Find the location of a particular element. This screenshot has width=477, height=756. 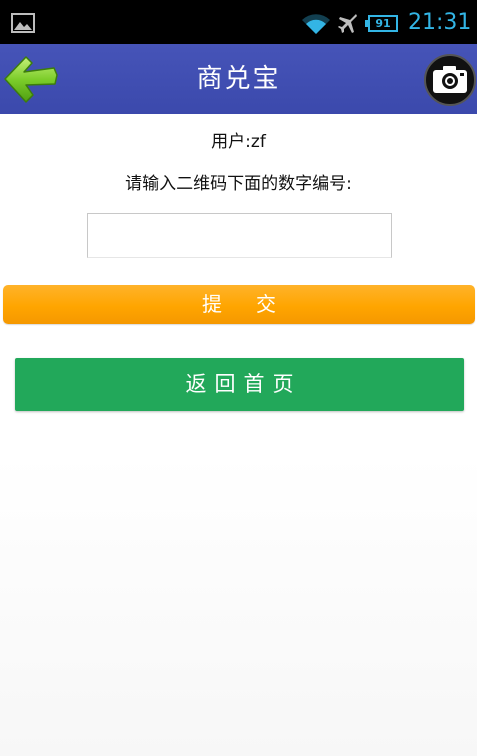

title-bar: 商兑宝 is located at coordinates (238, 79).